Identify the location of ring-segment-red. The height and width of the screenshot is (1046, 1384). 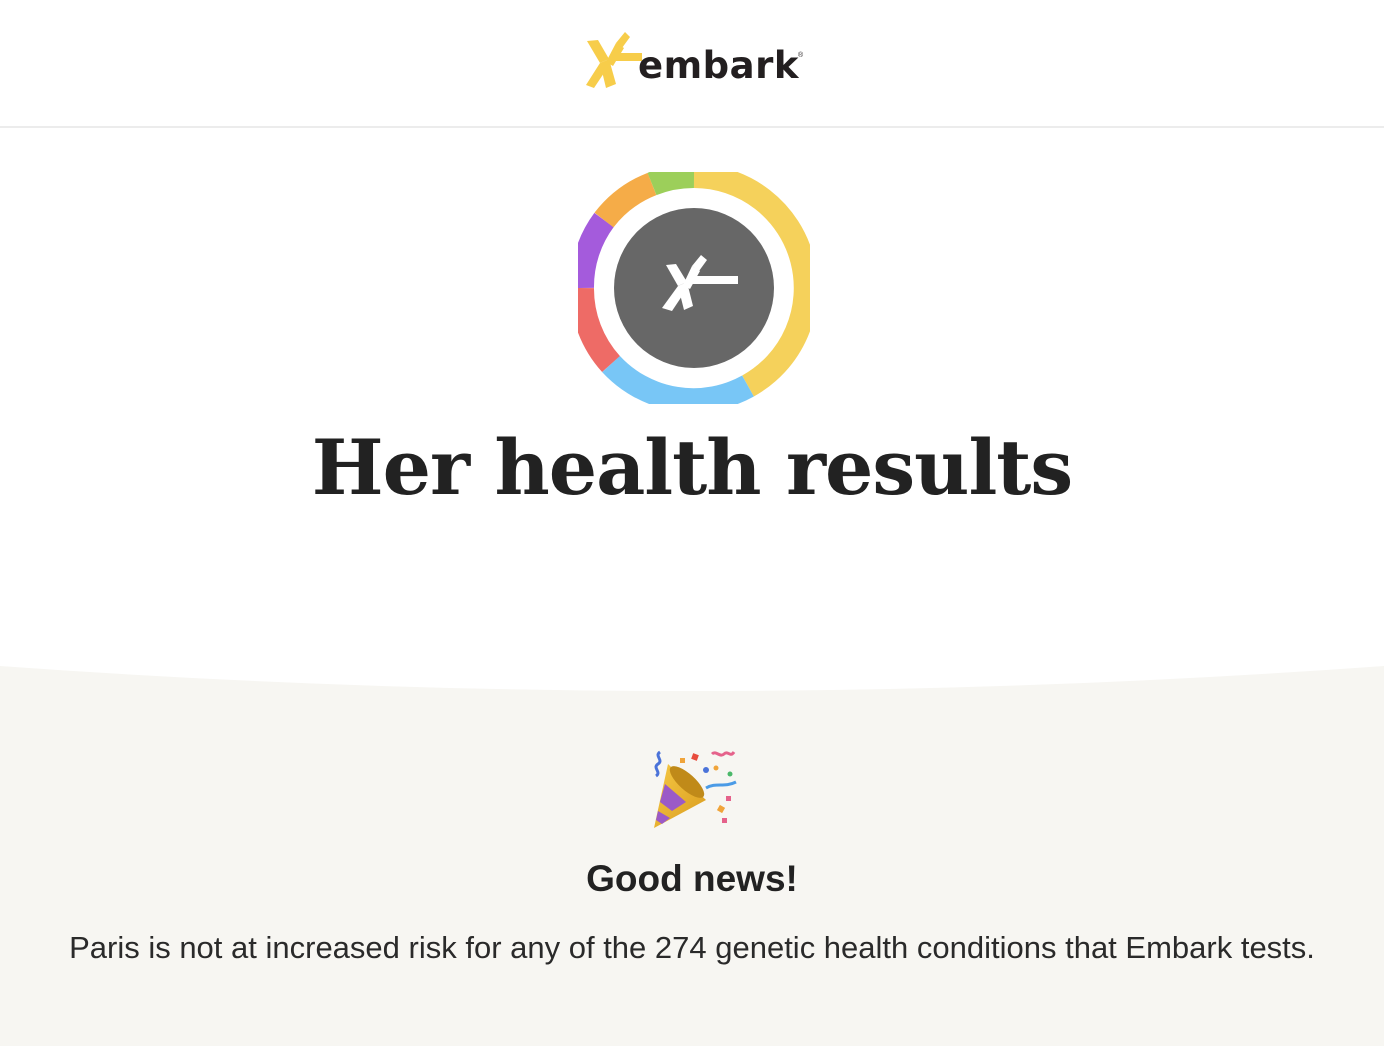
(599, 330).